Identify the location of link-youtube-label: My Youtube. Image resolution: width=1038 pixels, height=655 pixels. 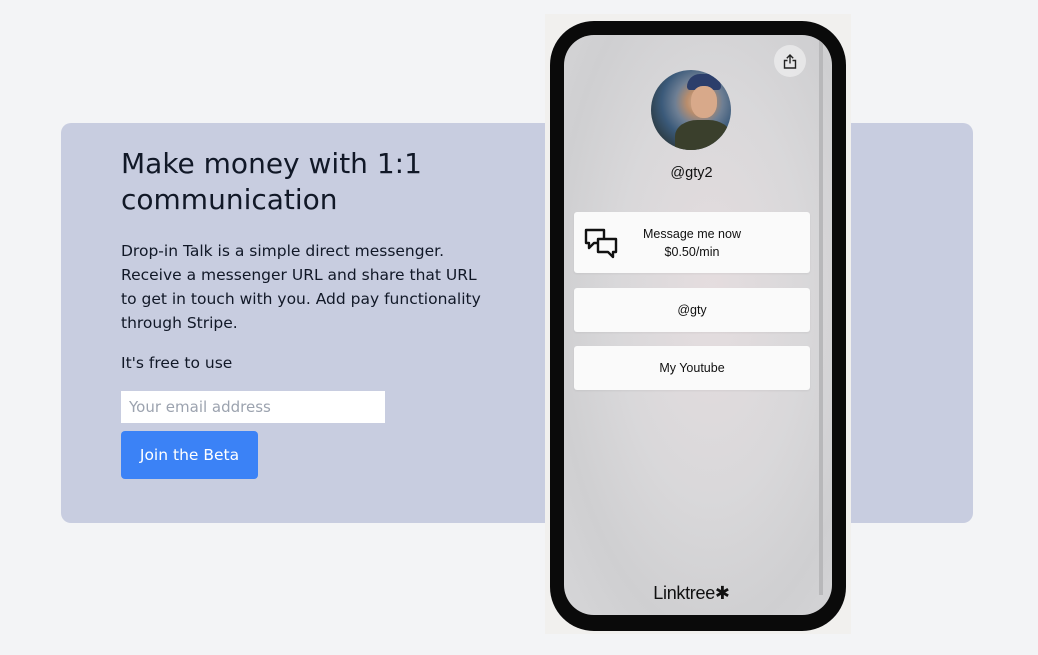
(692, 368).